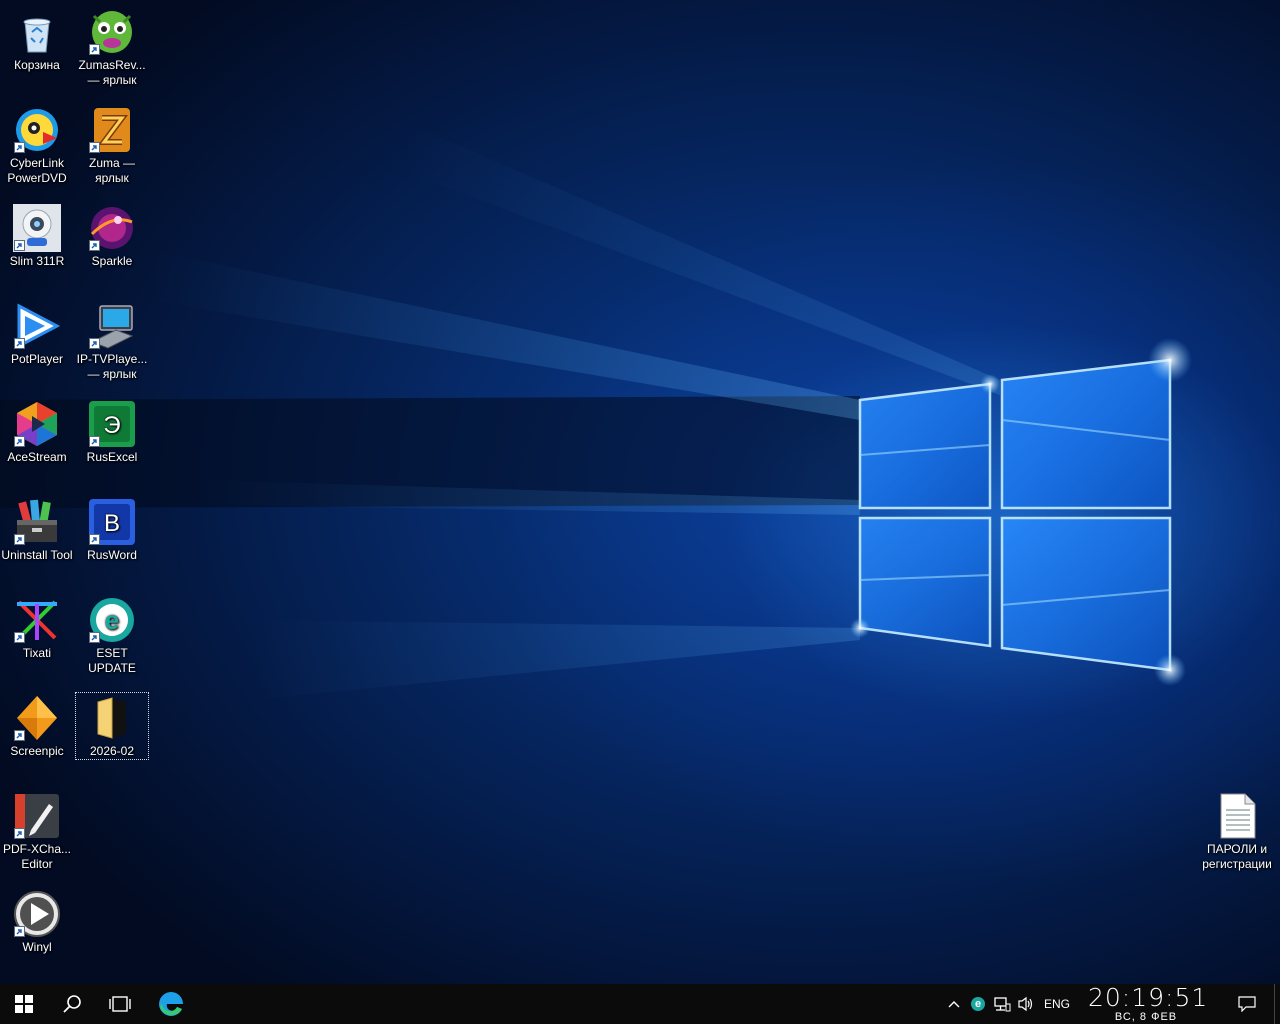 The width and height of the screenshot is (1280, 1024). I want to click on desktop-icon-label: RusExcel, so click(112, 457).